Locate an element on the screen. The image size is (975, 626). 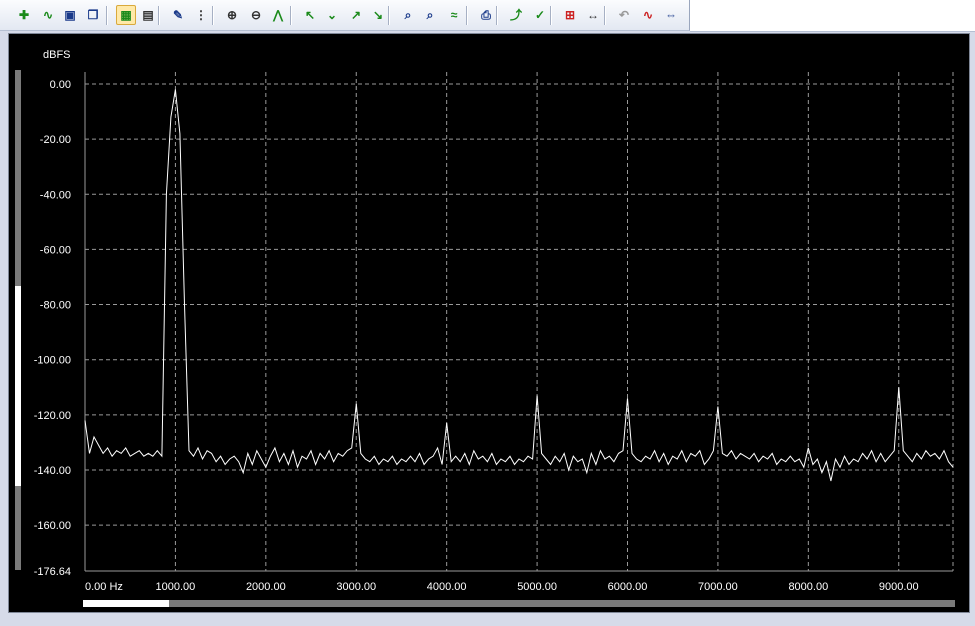
peak-next-icon: ↘ is located at coordinates (378, 15).